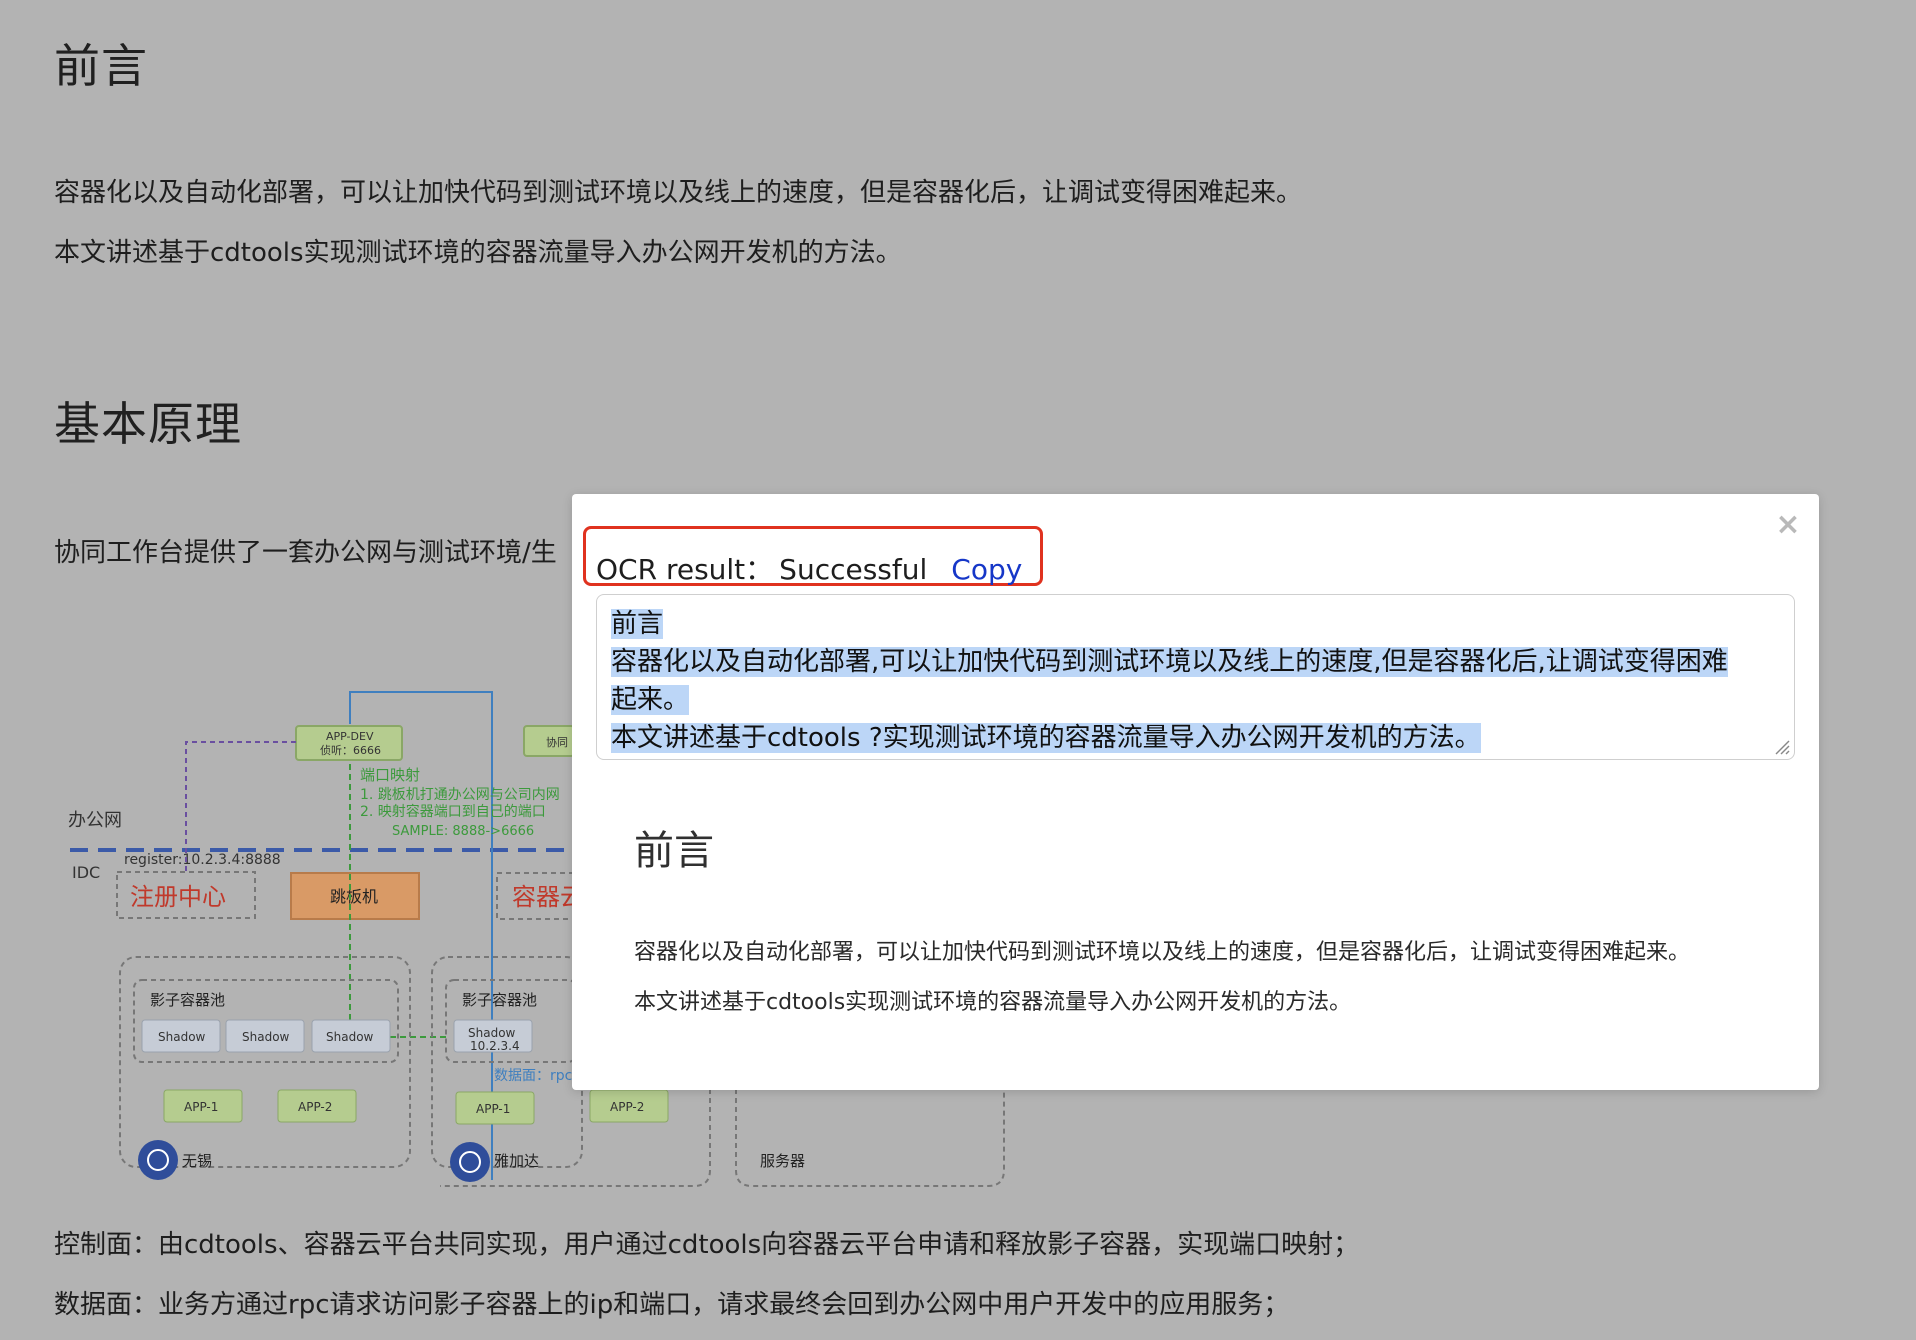  What do you see at coordinates (1788, 525) in the screenshot?
I see `close-icon: ×` at bounding box center [1788, 525].